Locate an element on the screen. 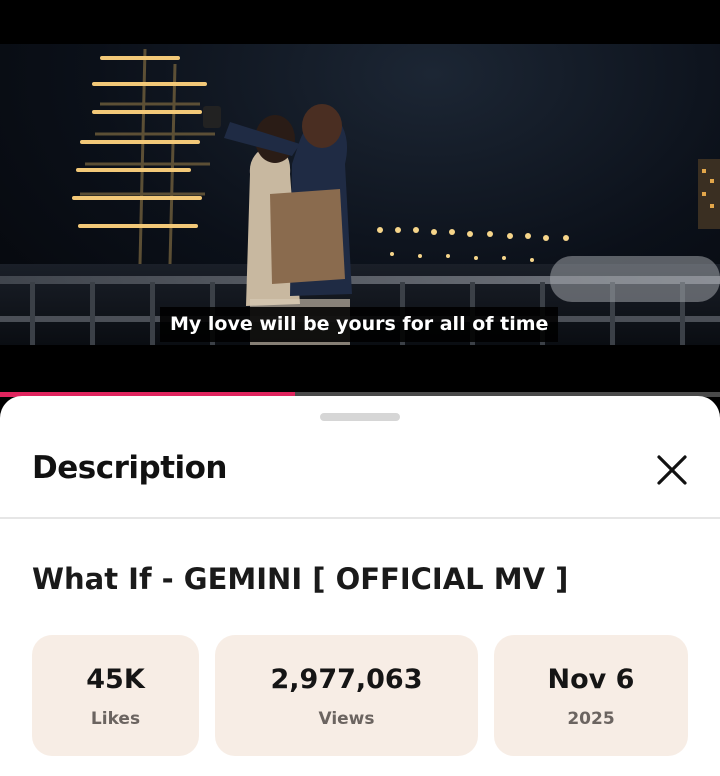 This screenshot has width=720, height=776. close-button is located at coordinates (672, 470).